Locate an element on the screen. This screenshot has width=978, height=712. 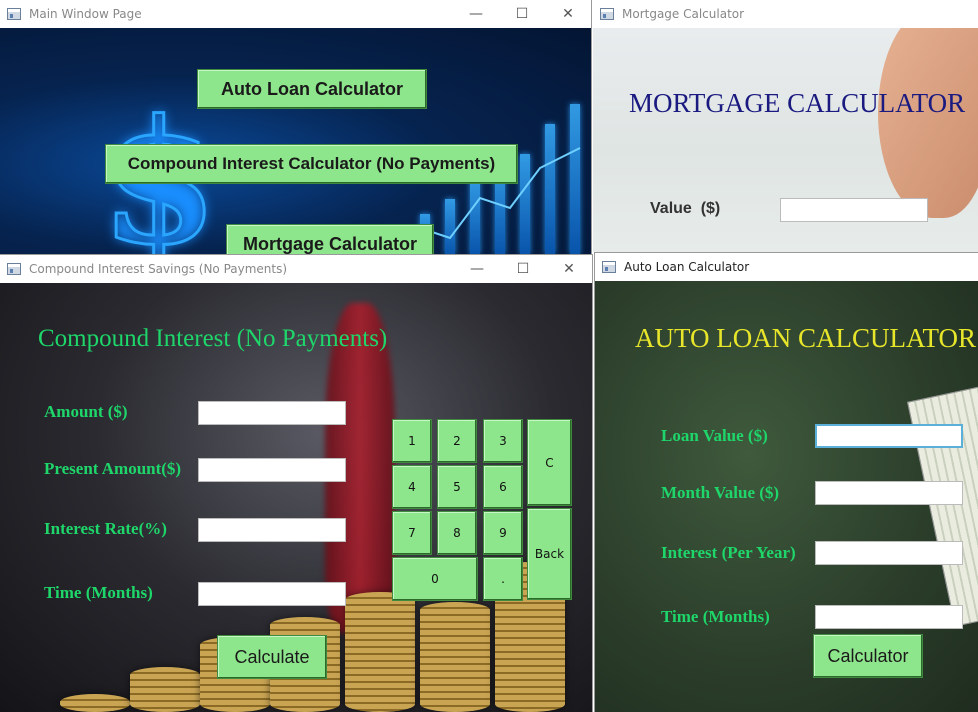
calculator-button: Calculator is located at coordinates (868, 656).